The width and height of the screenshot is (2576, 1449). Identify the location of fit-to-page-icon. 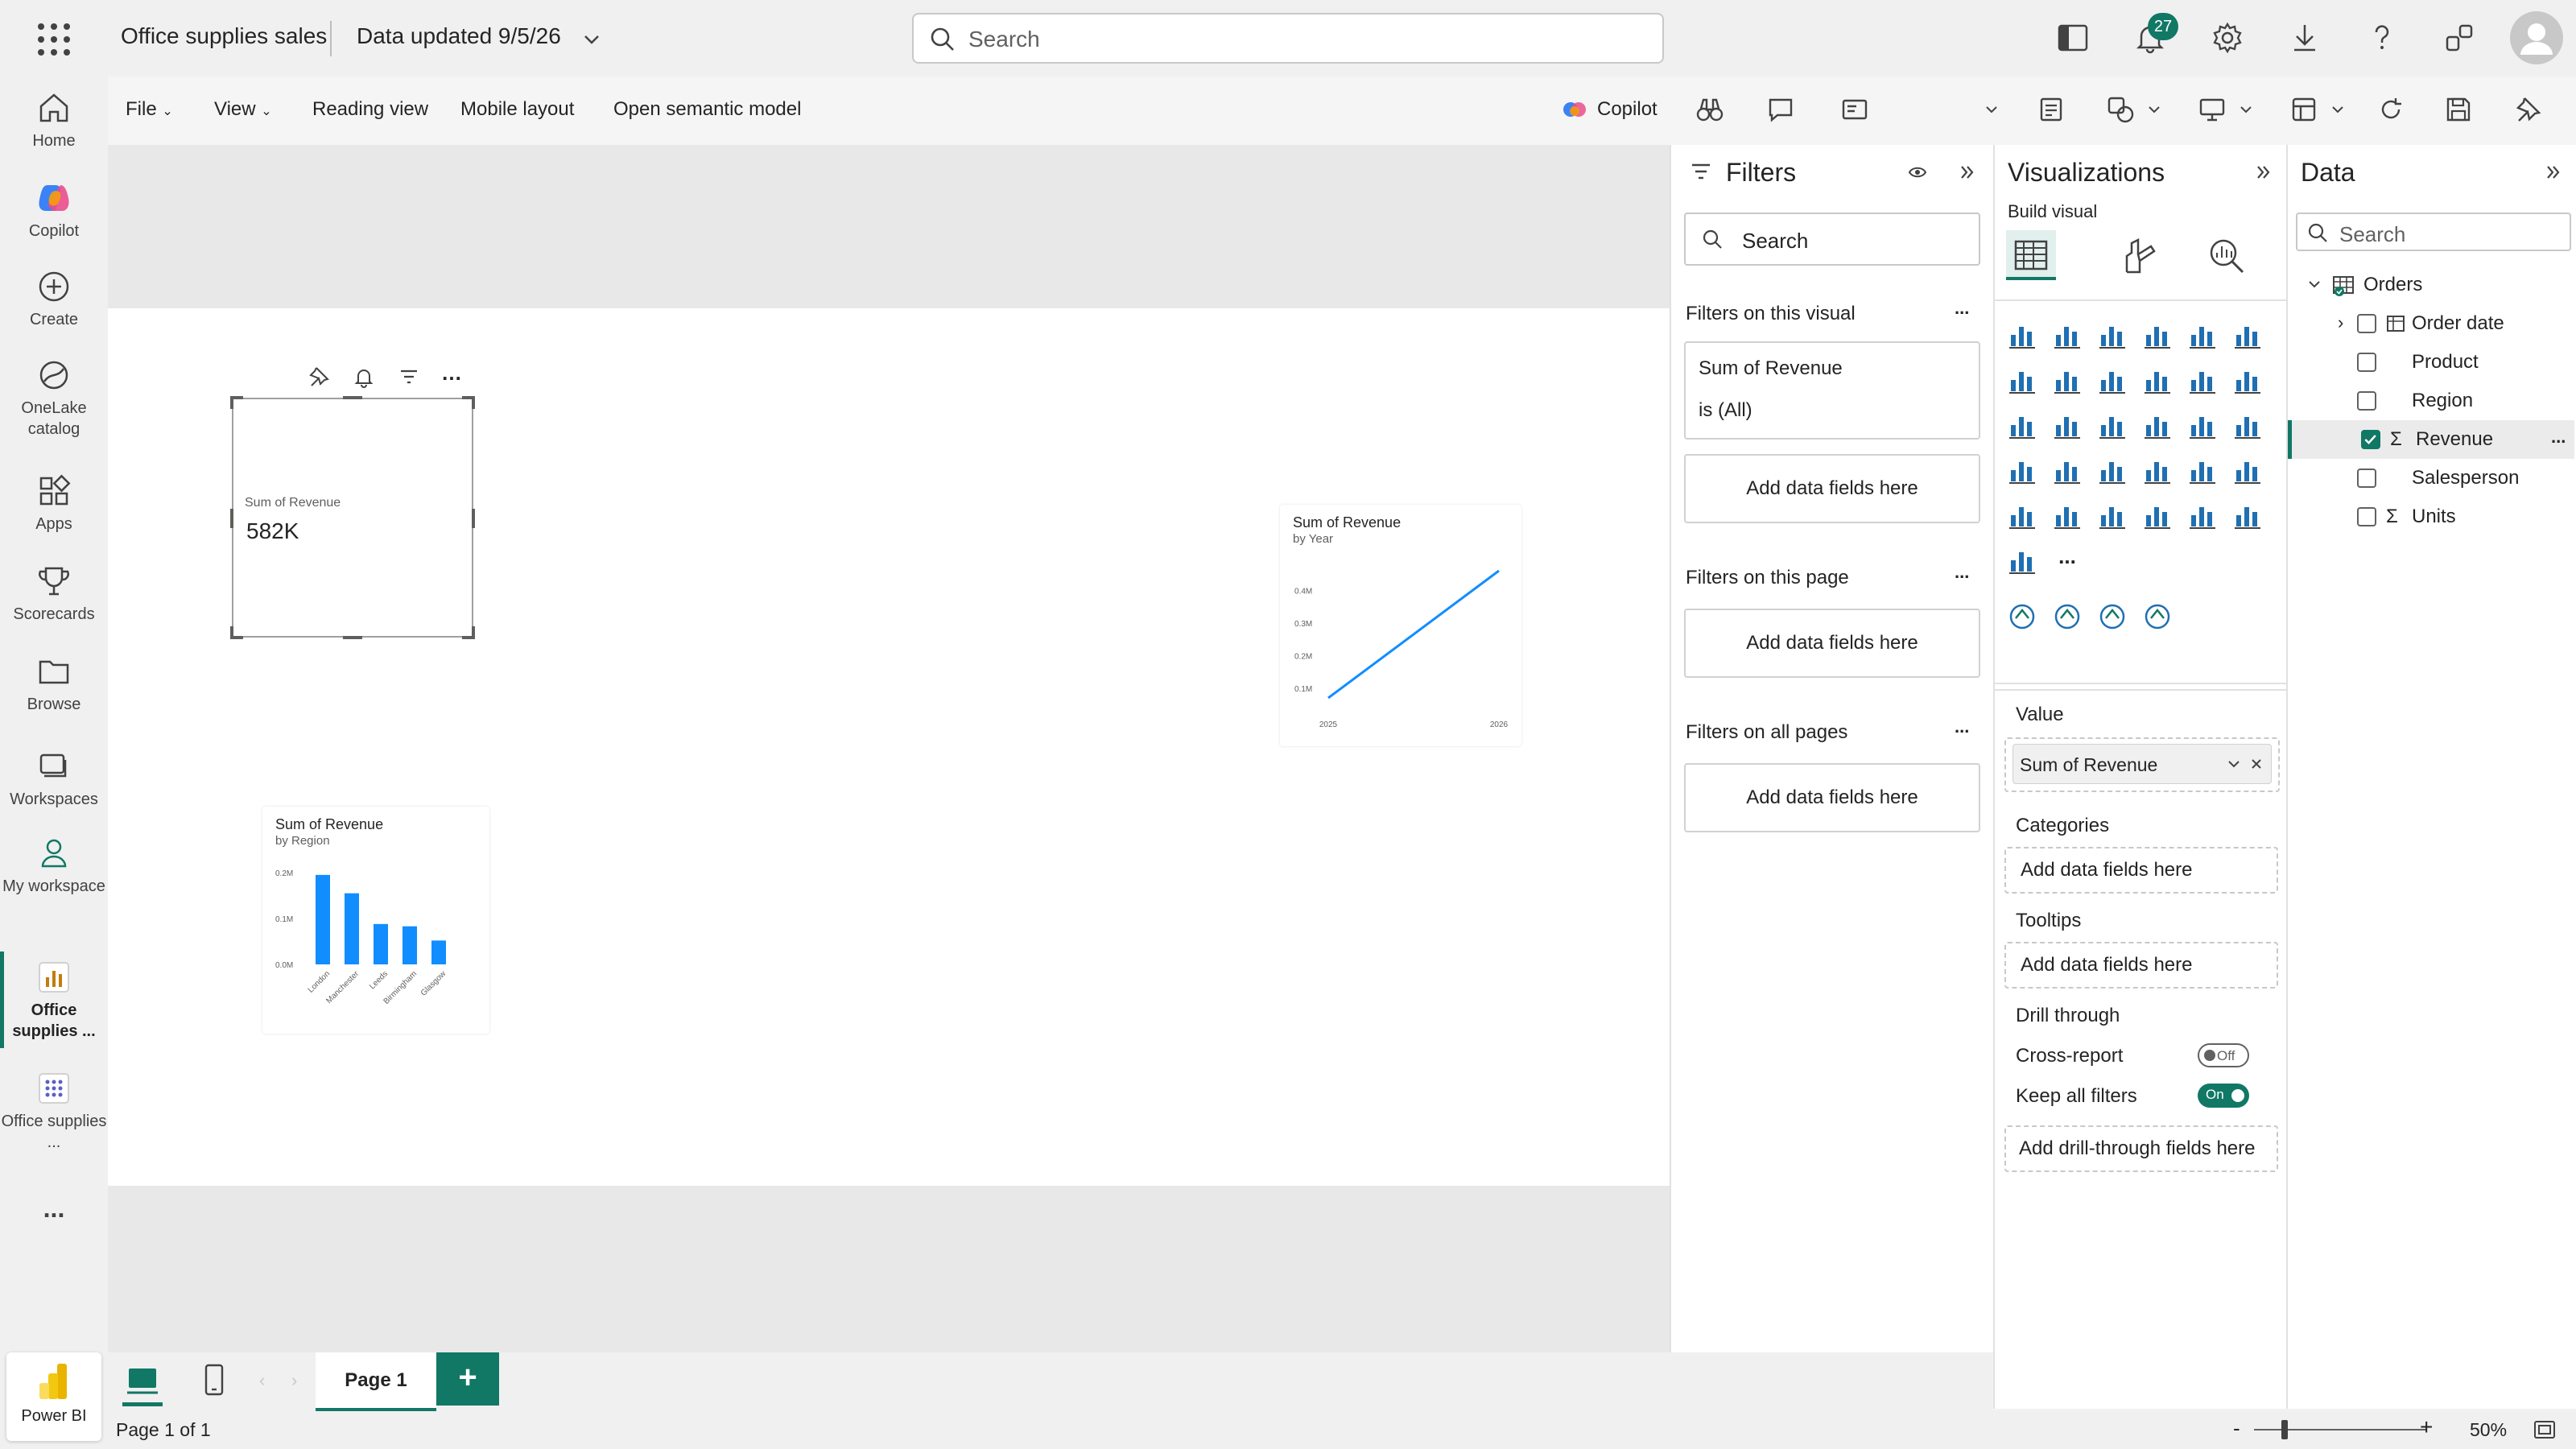
(2545, 1430).